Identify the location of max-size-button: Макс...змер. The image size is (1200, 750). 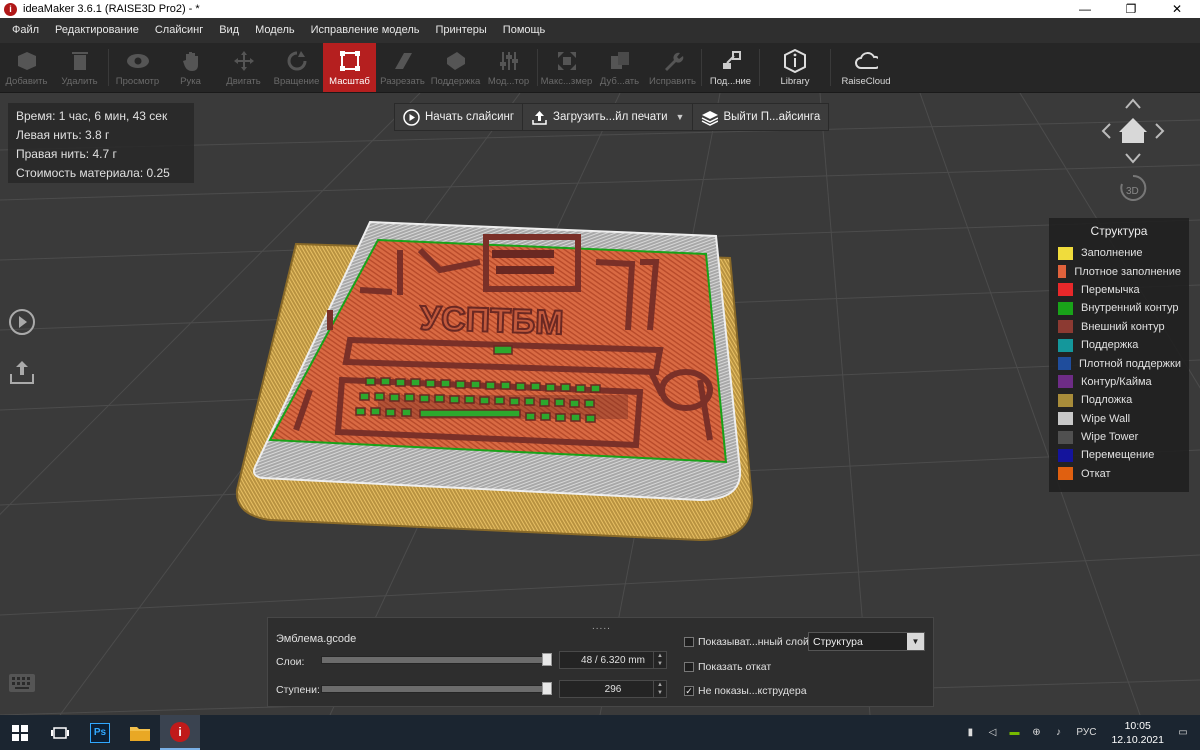
(566, 67).